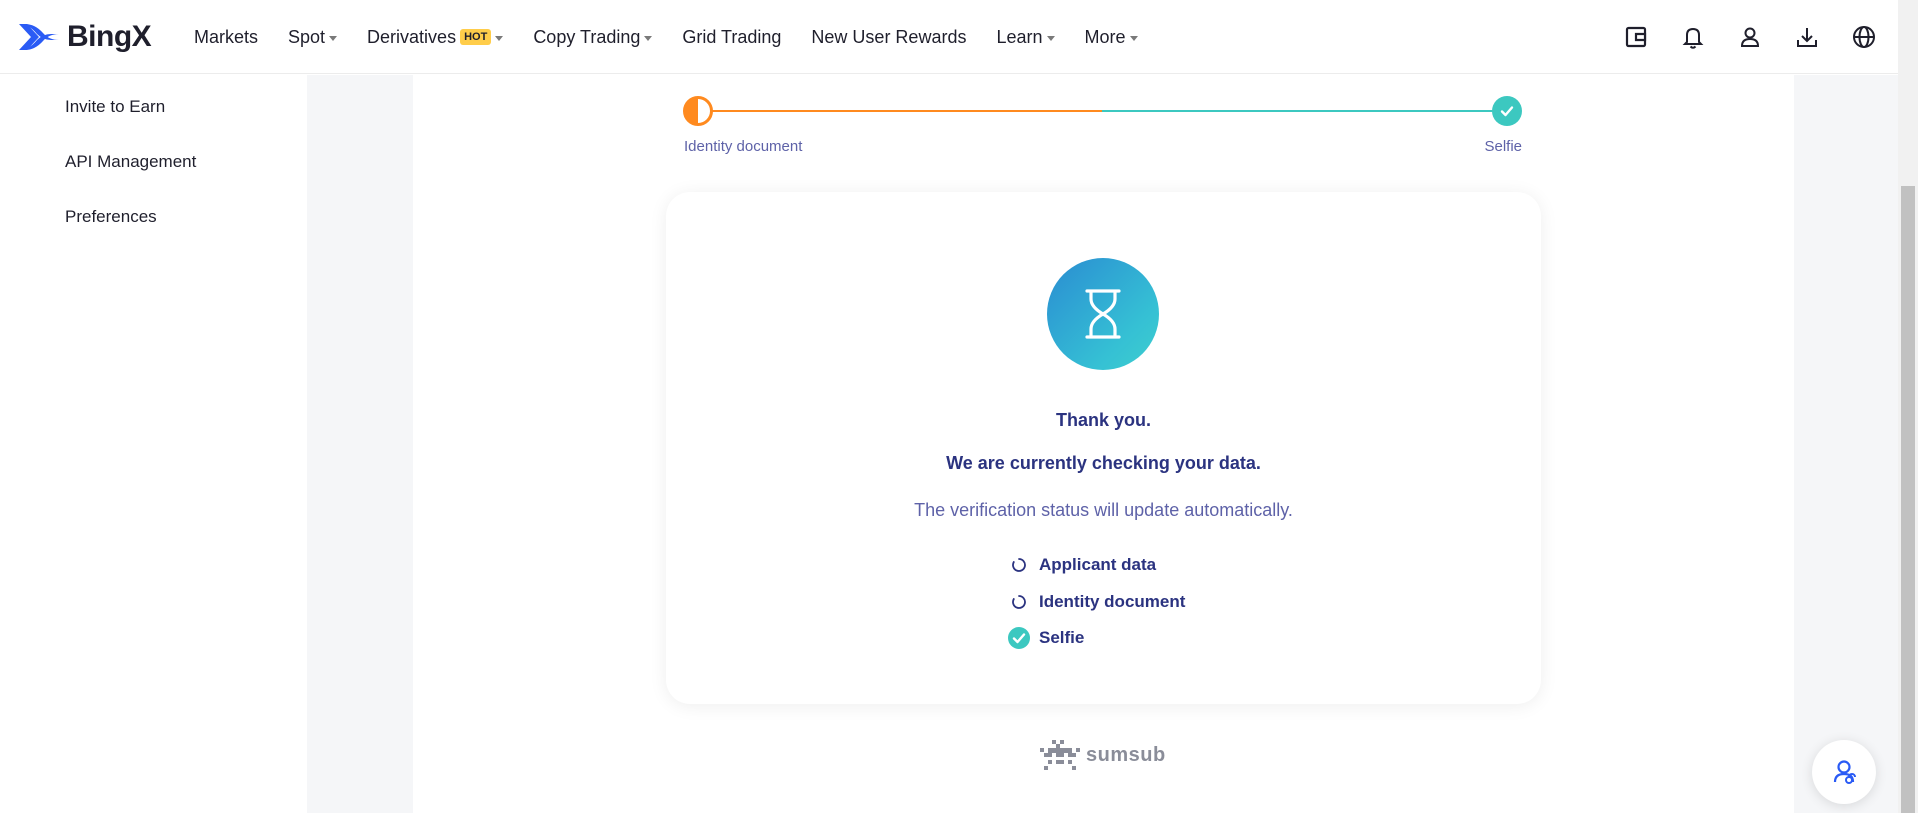  I want to click on nav-markets: Markets, so click(226, 37).